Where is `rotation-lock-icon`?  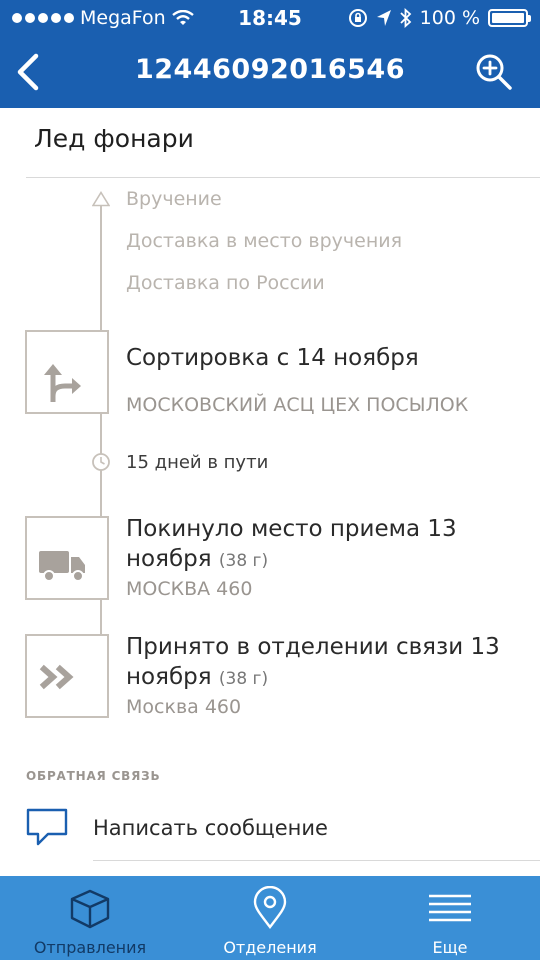
rotation-lock-icon is located at coordinates (357, 18).